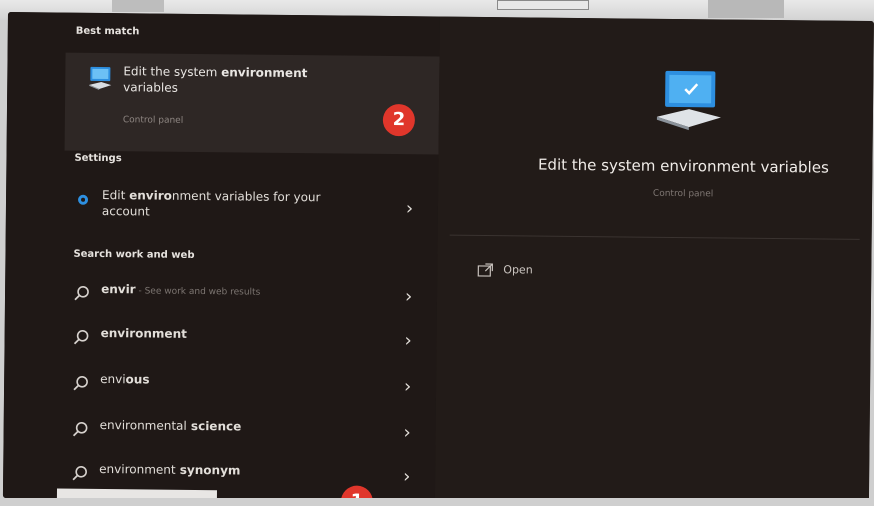  I want to click on detail-divider, so click(654, 237).